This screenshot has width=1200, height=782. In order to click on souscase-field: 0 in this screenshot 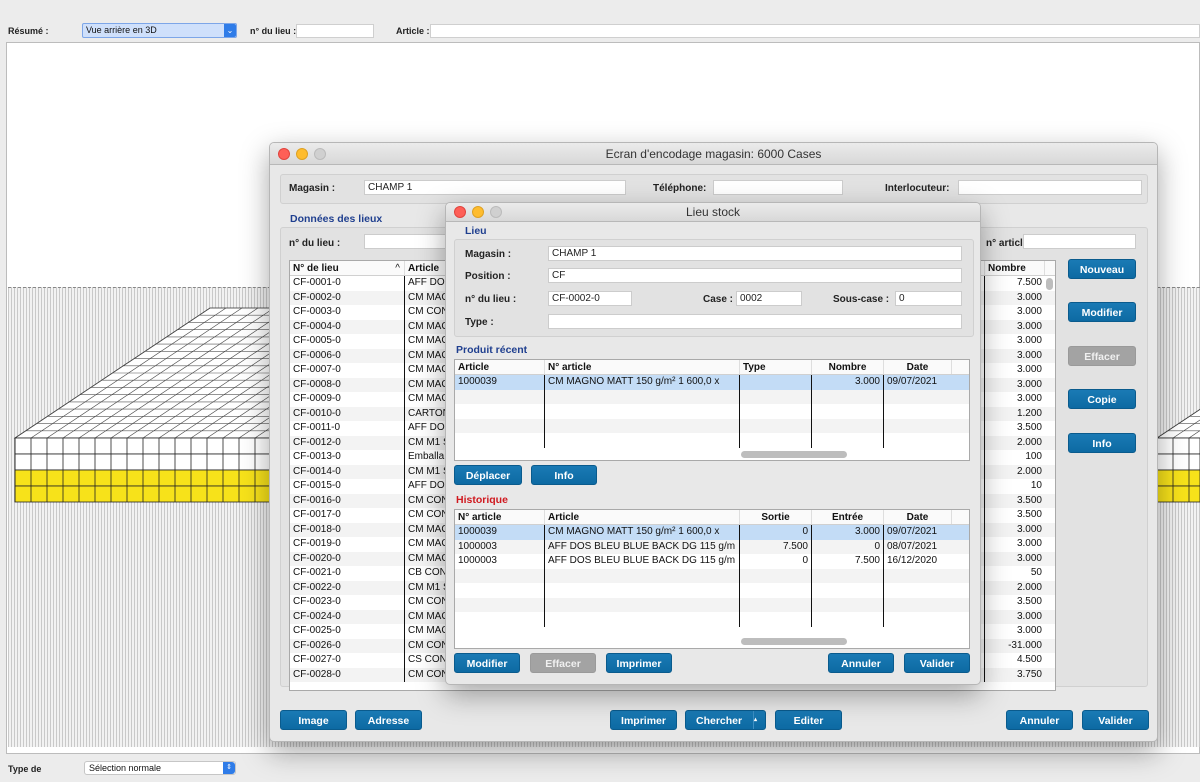, I will do `click(928, 298)`.